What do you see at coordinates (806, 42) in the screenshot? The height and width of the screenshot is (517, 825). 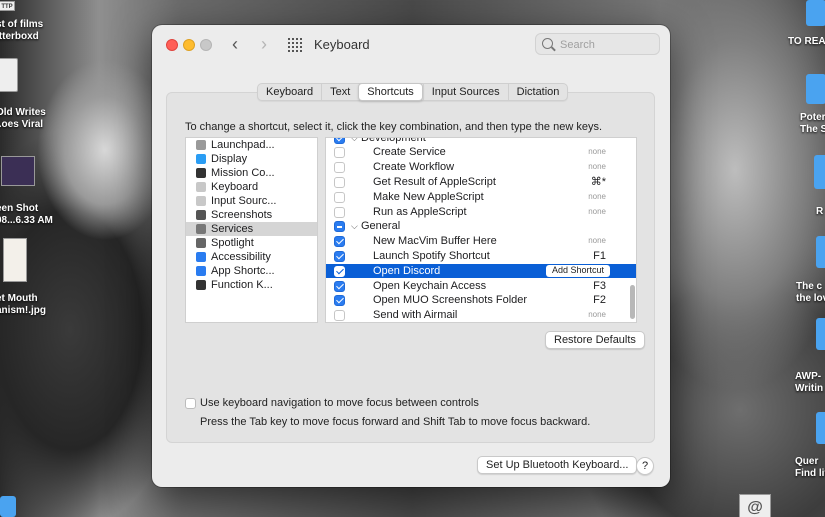 I see `desktop-folder-label: TO REA` at bounding box center [806, 42].